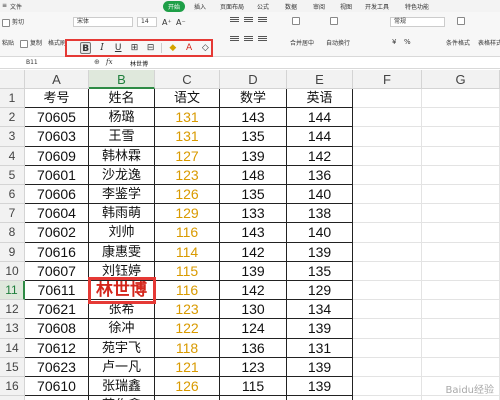  Describe the element at coordinates (187, 387) in the screenshot. I see `table-cell: 126` at that location.